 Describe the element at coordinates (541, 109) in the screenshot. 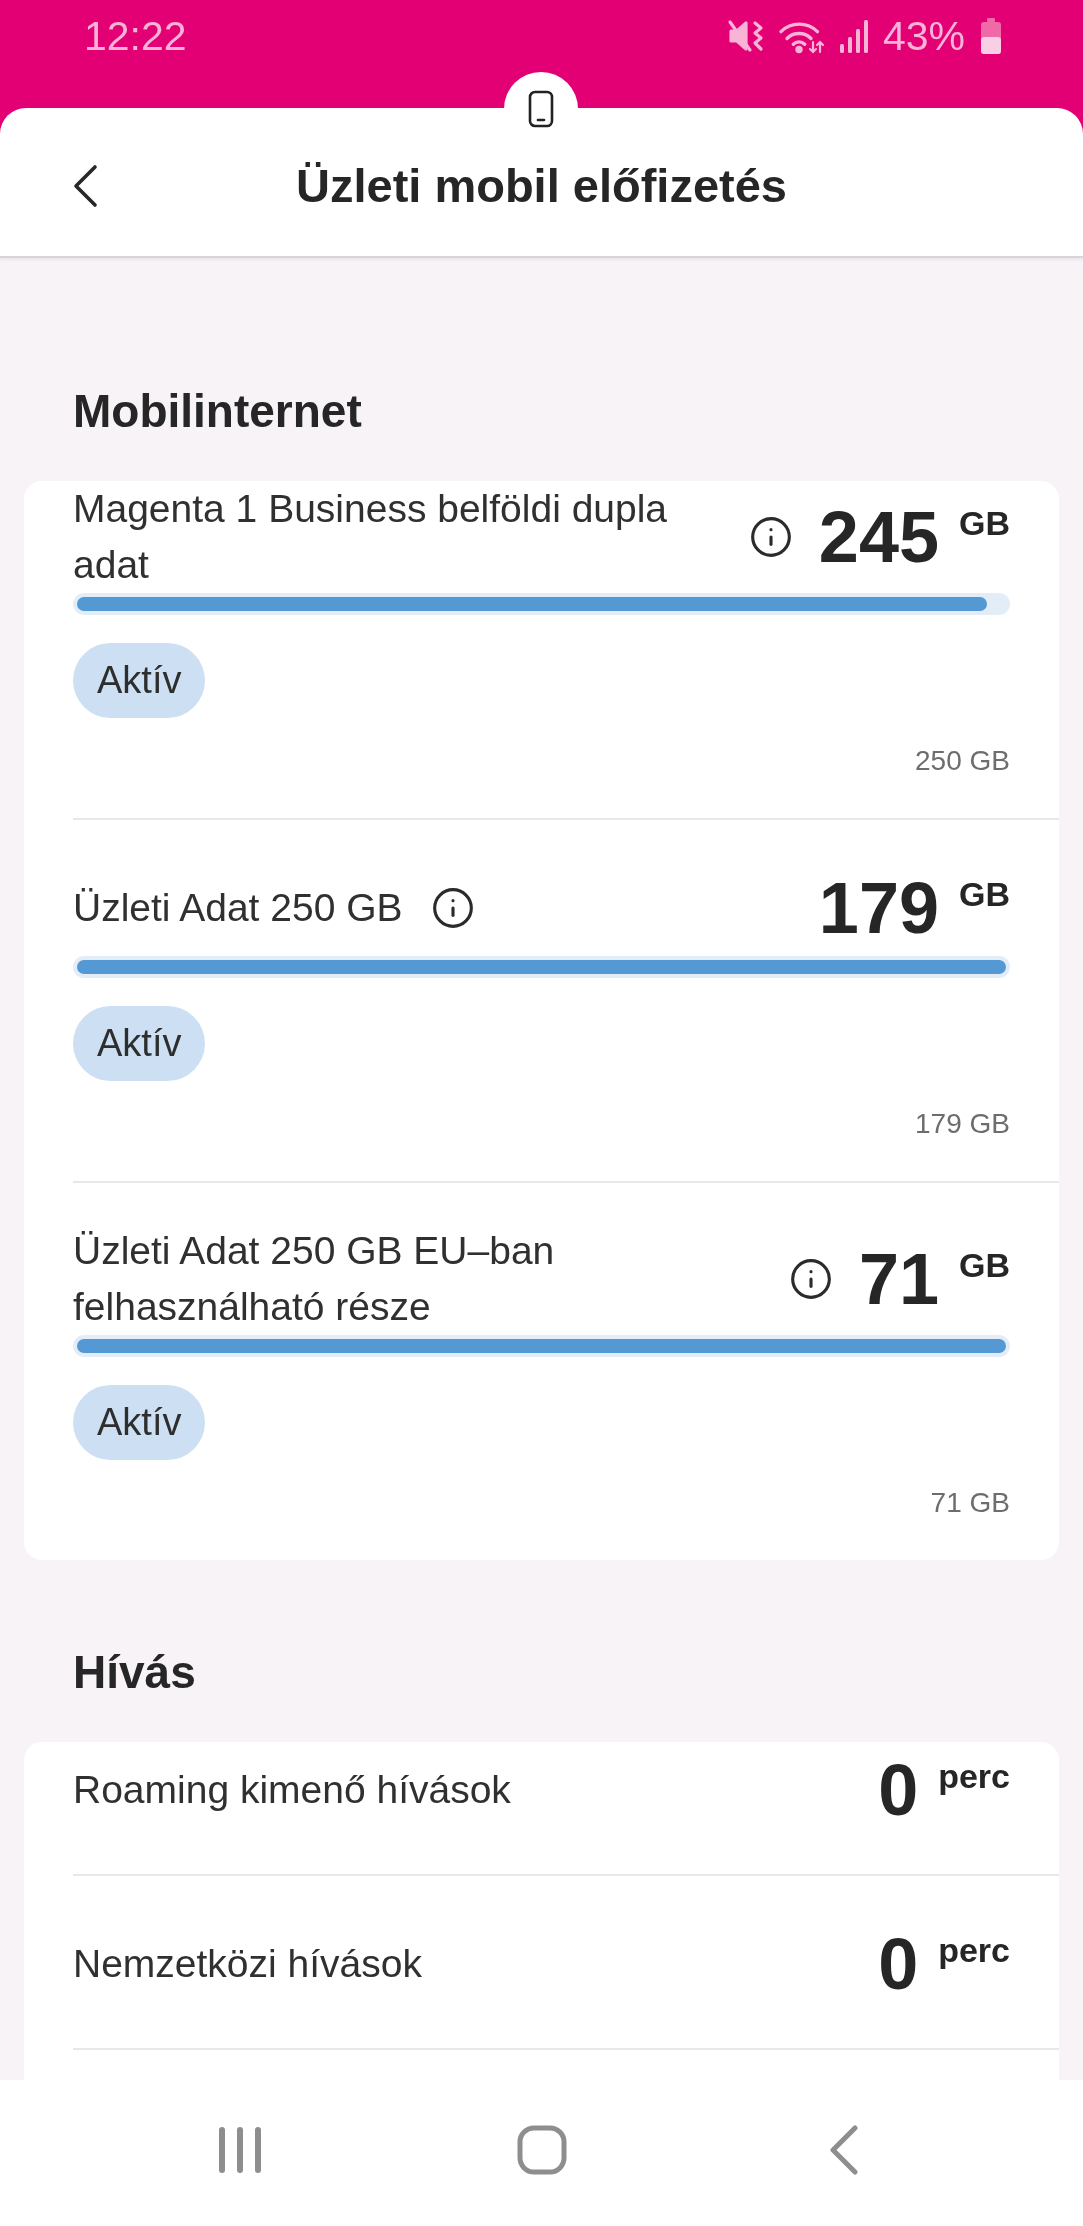

I see `smartphone-icon` at that location.